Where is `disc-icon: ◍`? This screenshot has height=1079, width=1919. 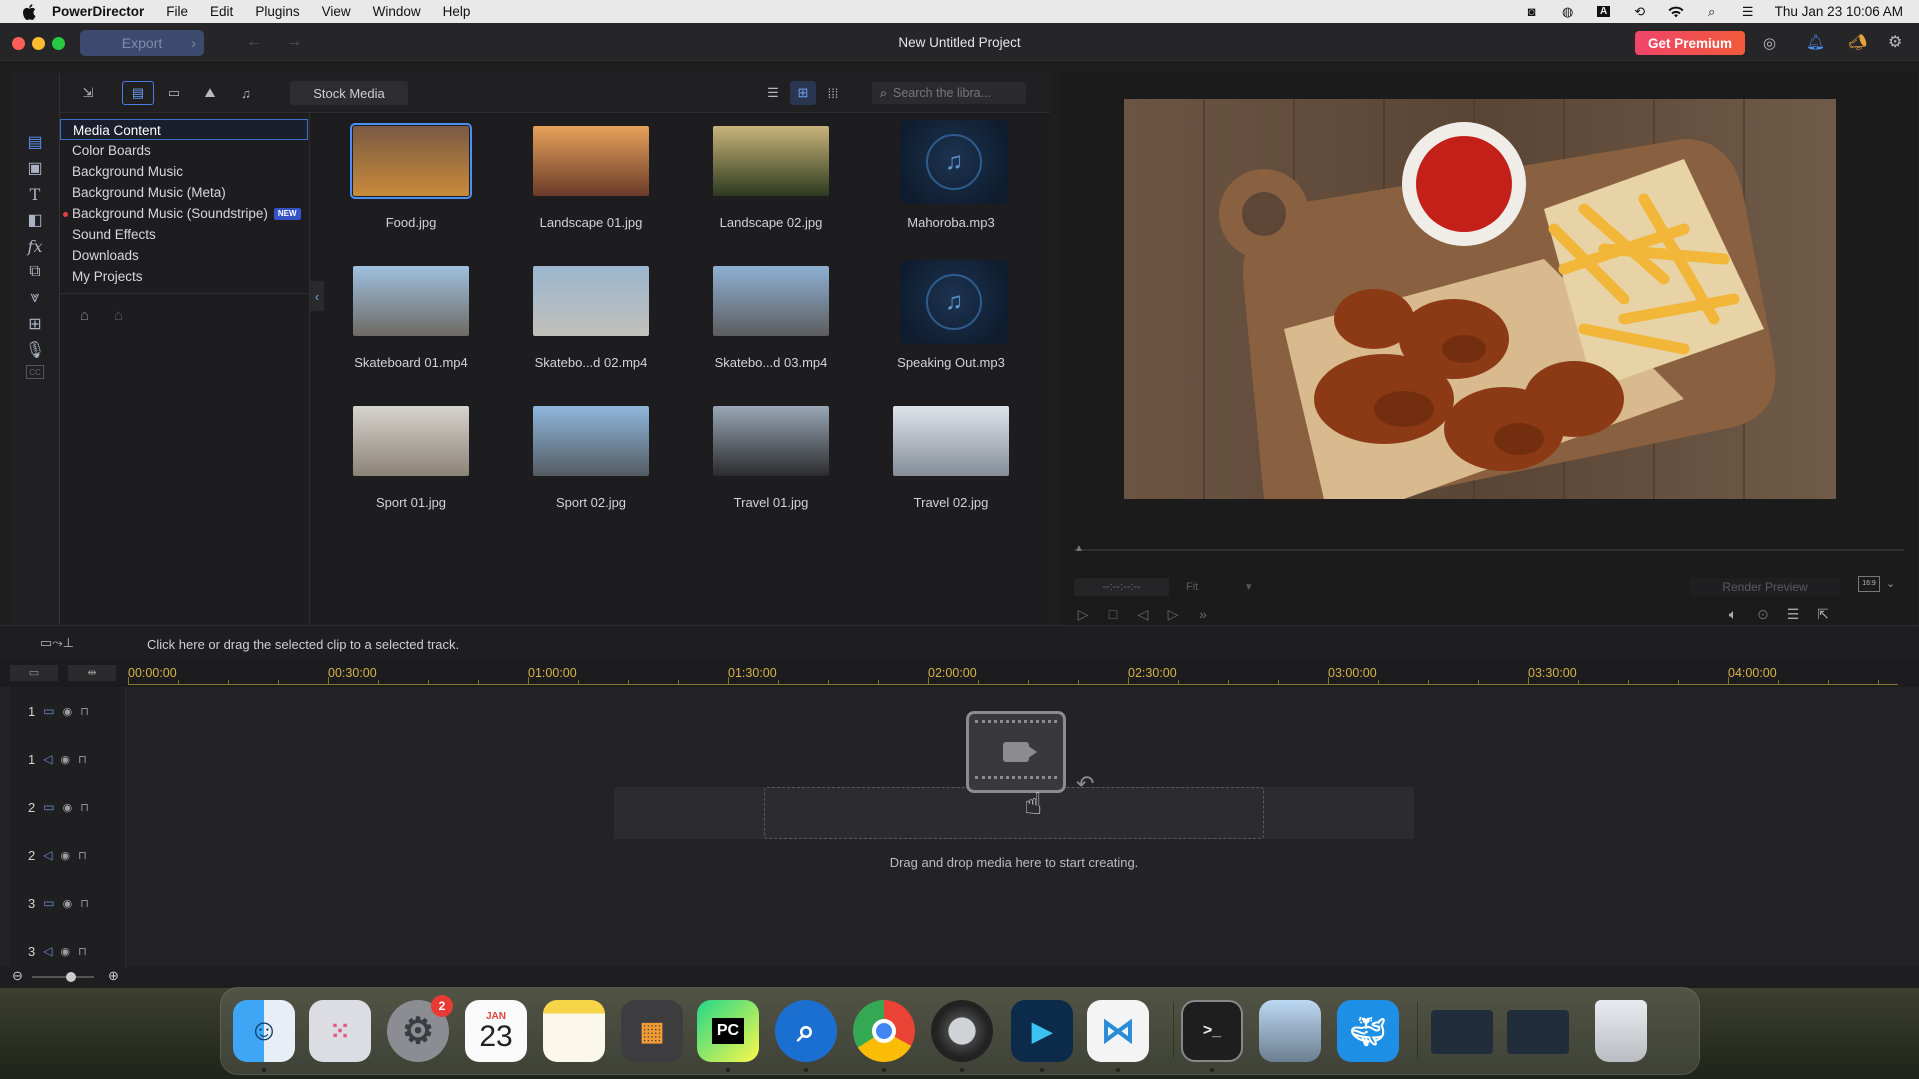 disc-icon: ◍ is located at coordinates (1568, 11).